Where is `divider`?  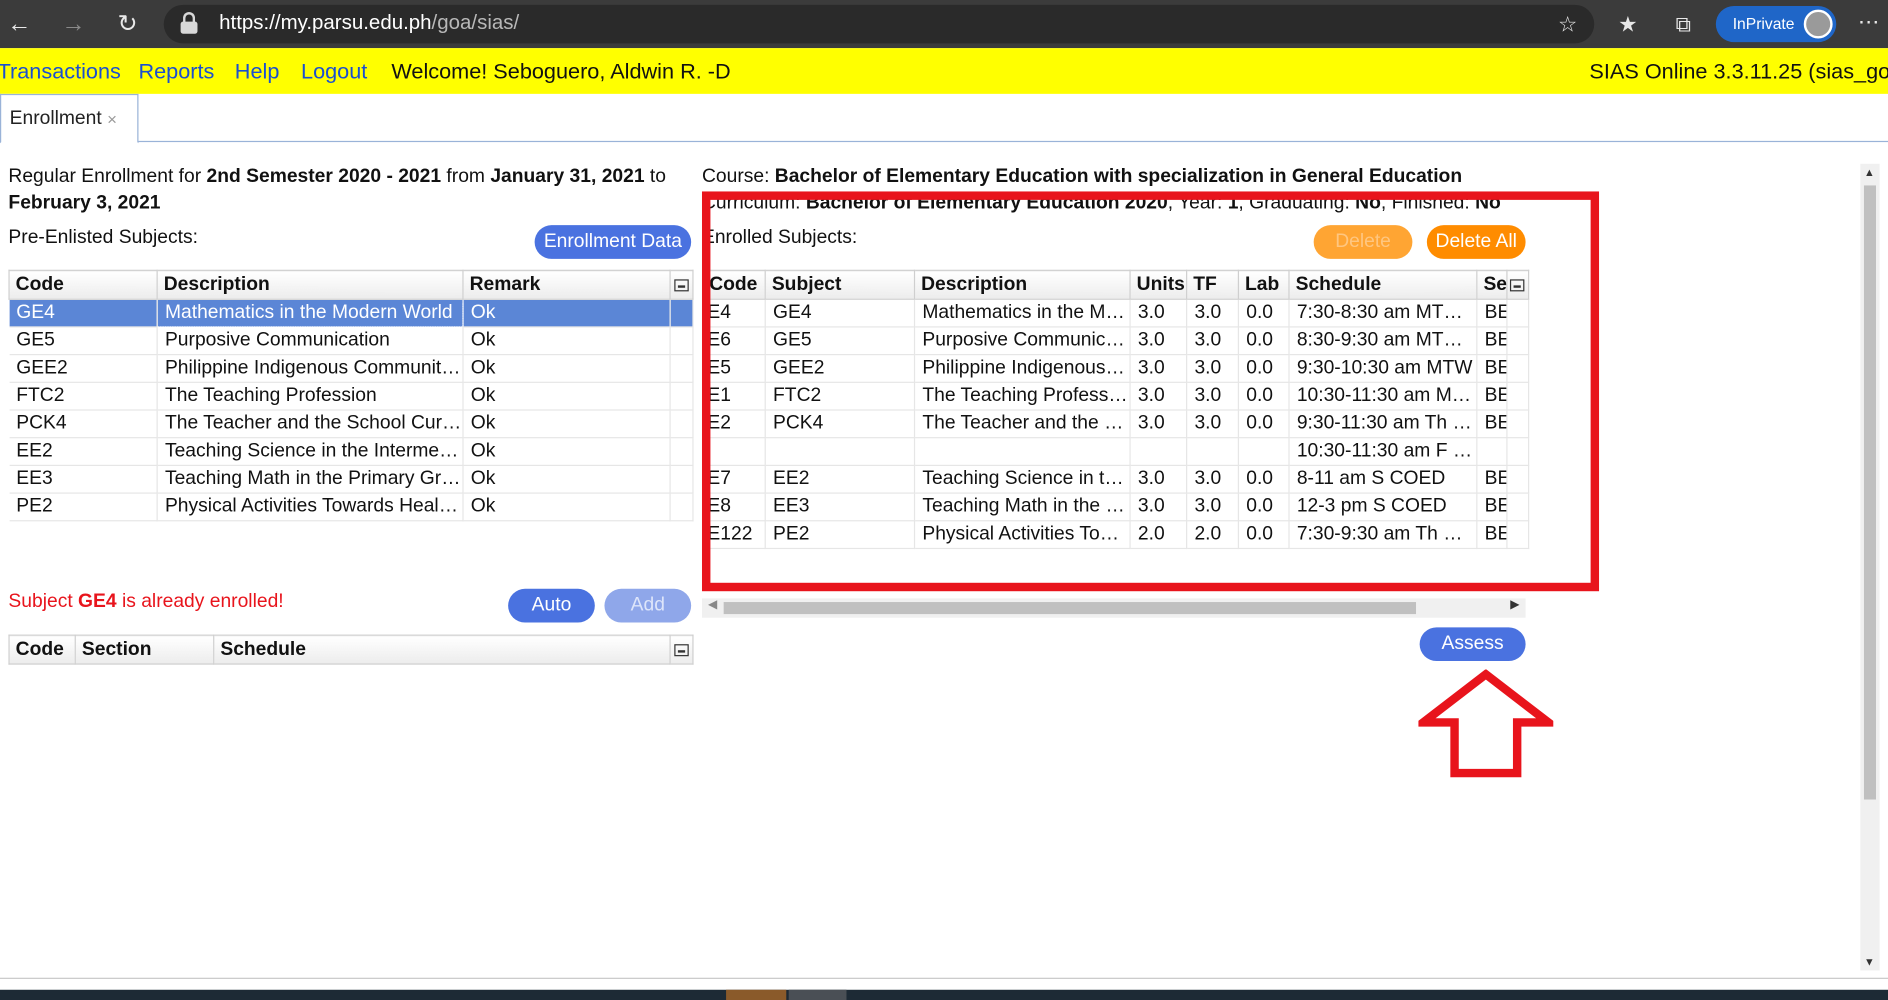
divider is located at coordinates (944, 978).